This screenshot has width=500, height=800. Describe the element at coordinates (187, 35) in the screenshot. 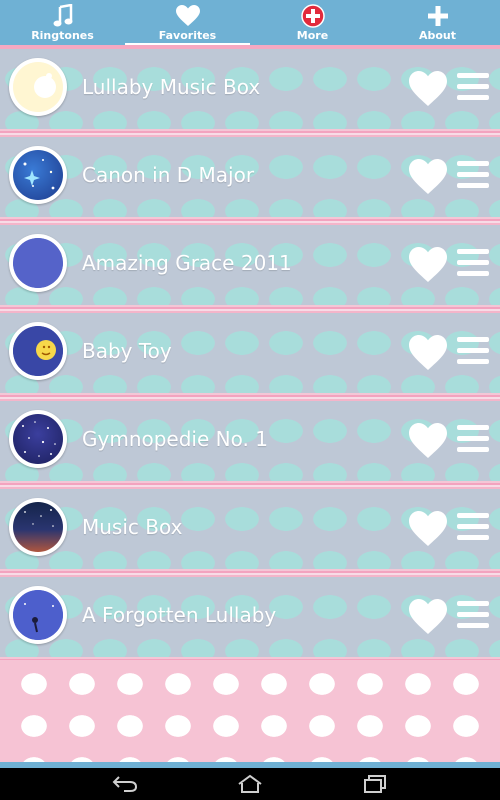

I see `tab-label: Favorites` at that location.